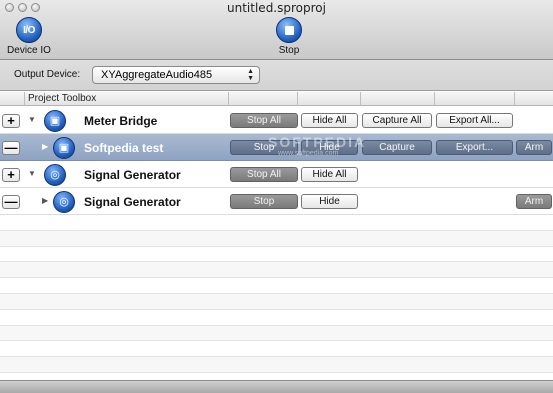 The width and height of the screenshot is (553, 393). What do you see at coordinates (276, 99) in the screenshot?
I see `table-header: Project Toolbox` at bounding box center [276, 99].